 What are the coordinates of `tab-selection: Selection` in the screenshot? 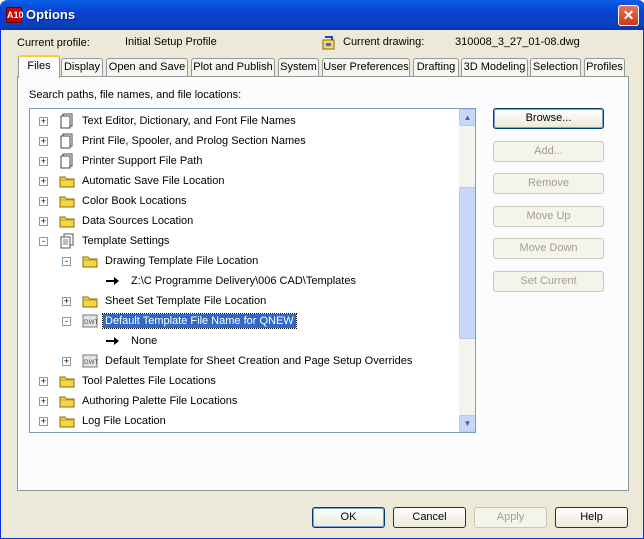 It's located at (555, 67).